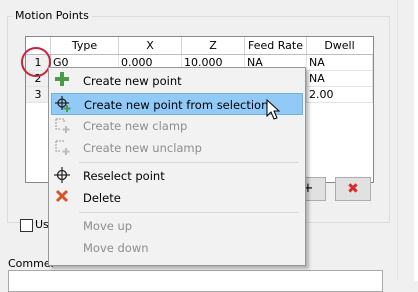 The width and height of the screenshot is (418, 292). What do you see at coordinates (339, 45) in the screenshot?
I see `col-header-dwell: Dwell` at bounding box center [339, 45].